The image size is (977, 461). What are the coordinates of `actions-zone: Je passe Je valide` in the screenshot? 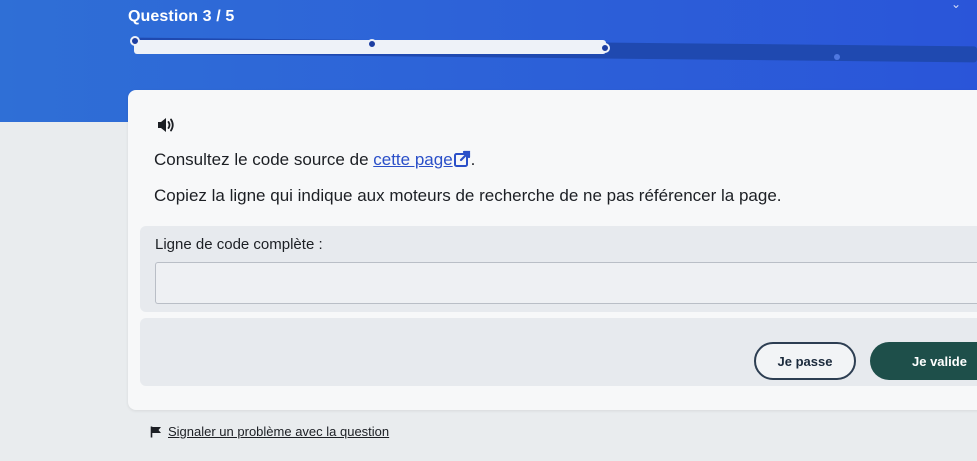 It's located at (558, 352).